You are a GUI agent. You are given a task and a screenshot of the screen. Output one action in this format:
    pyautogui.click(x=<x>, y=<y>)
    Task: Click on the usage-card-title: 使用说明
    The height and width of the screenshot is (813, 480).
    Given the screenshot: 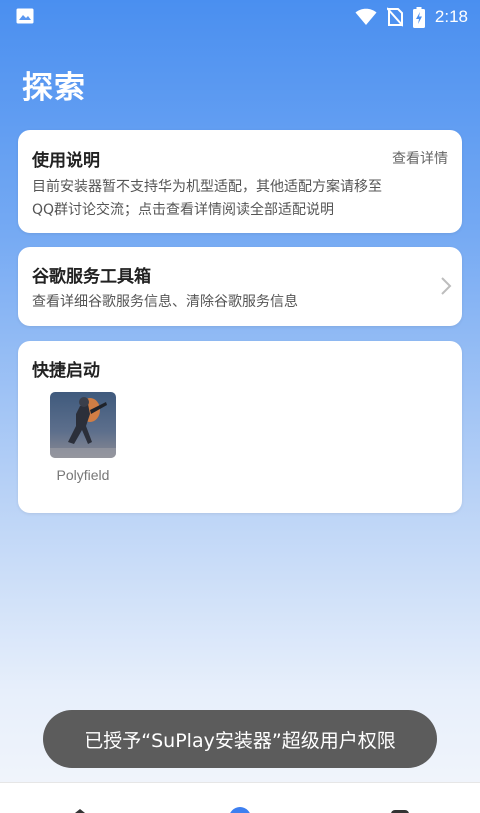 What is the action you would take?
    pyautogui.click(x=66, y=161)
    